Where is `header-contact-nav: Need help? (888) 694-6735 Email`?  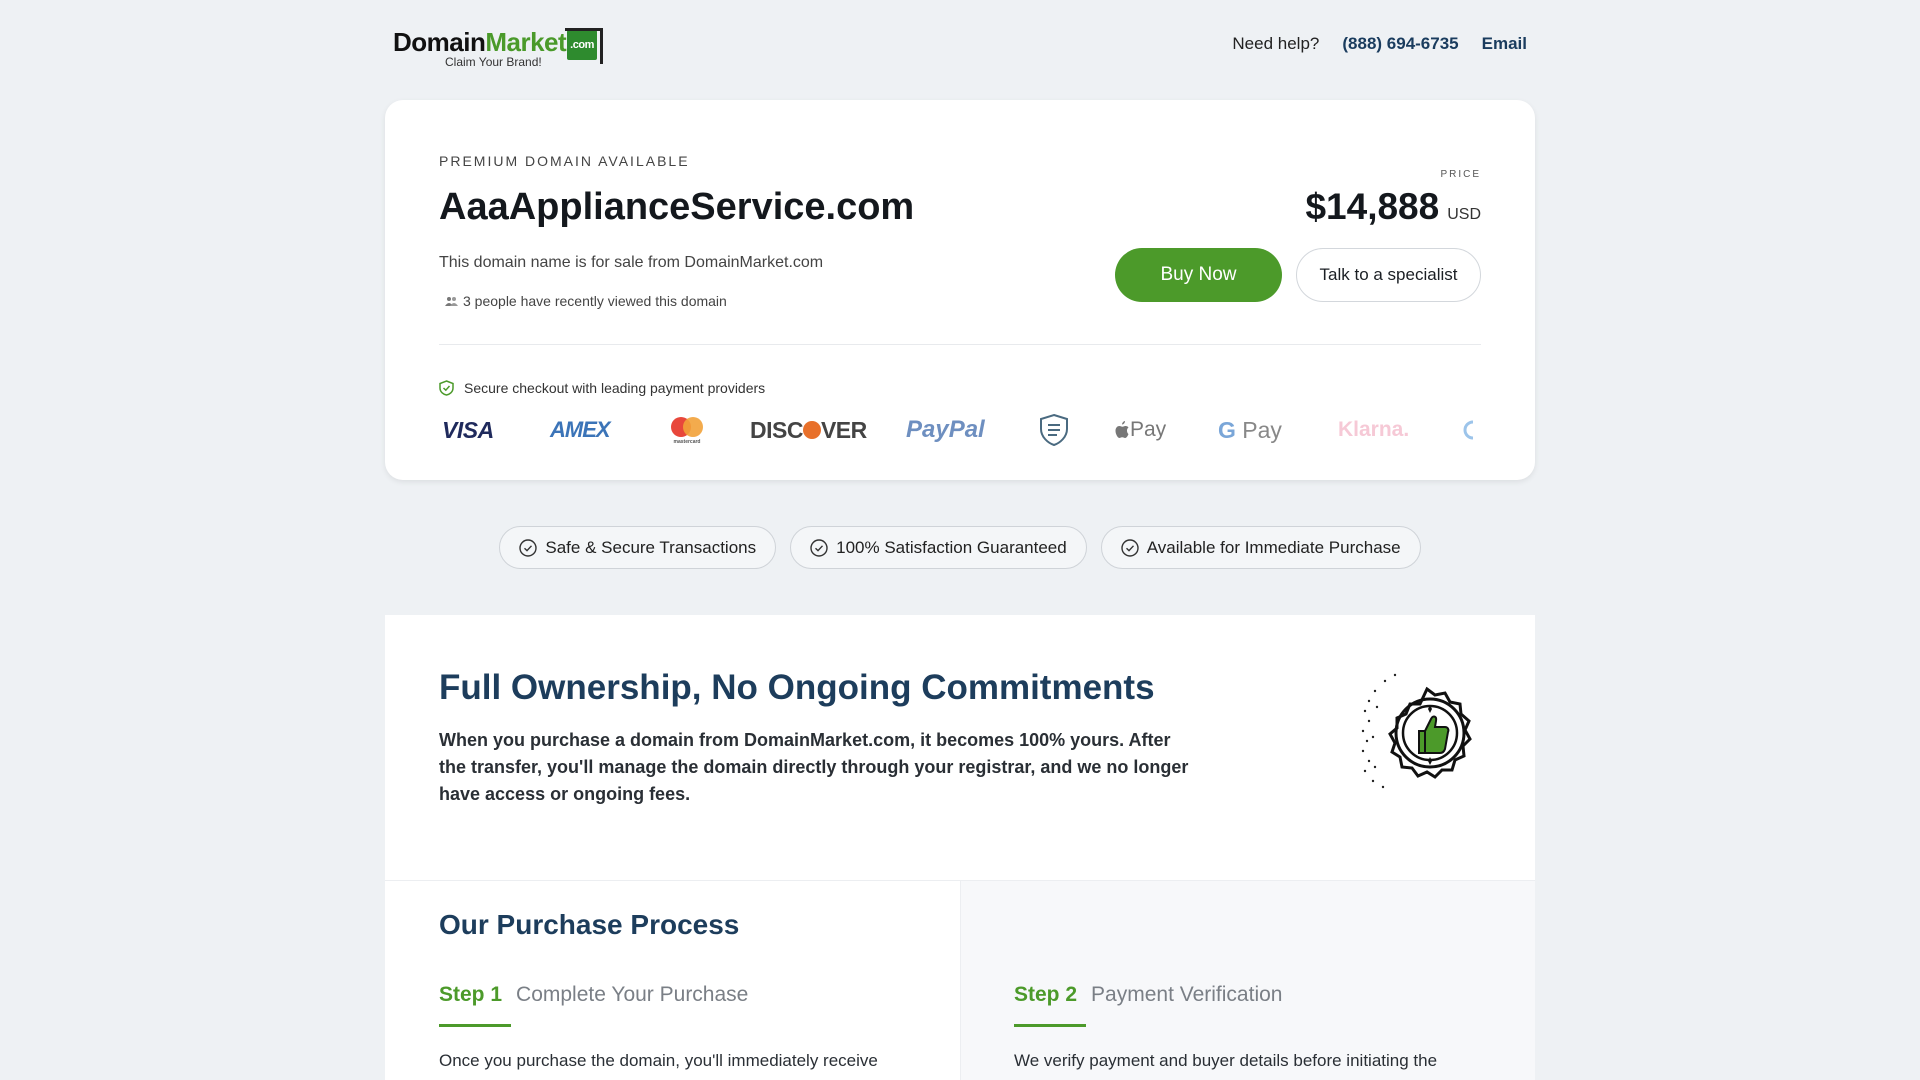
header-contact-nav: Need help? (888) 694-6735 Email is located at coordinates (1379, 44).